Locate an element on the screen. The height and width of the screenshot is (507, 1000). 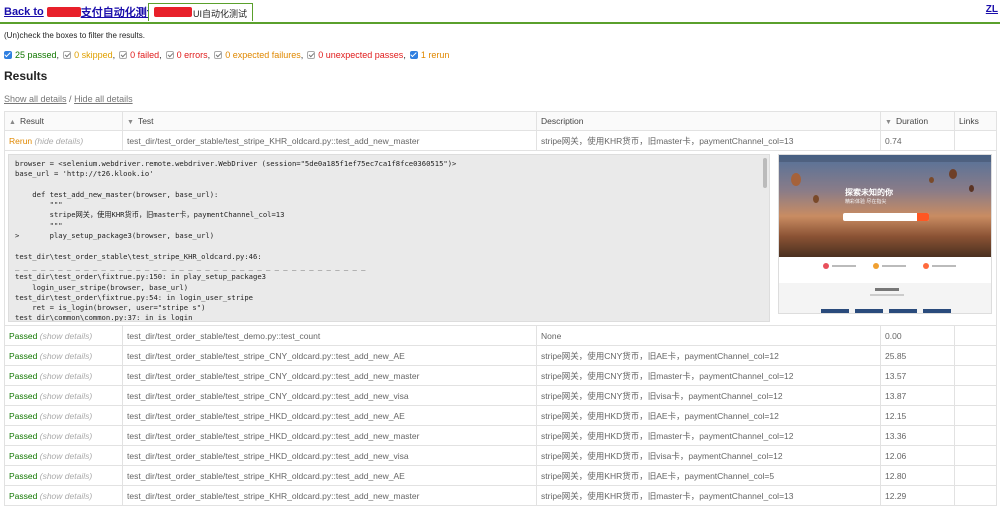
screenshot-subtitle: 精彩体验 尽在指尖 is located at coordinates (866, 202).